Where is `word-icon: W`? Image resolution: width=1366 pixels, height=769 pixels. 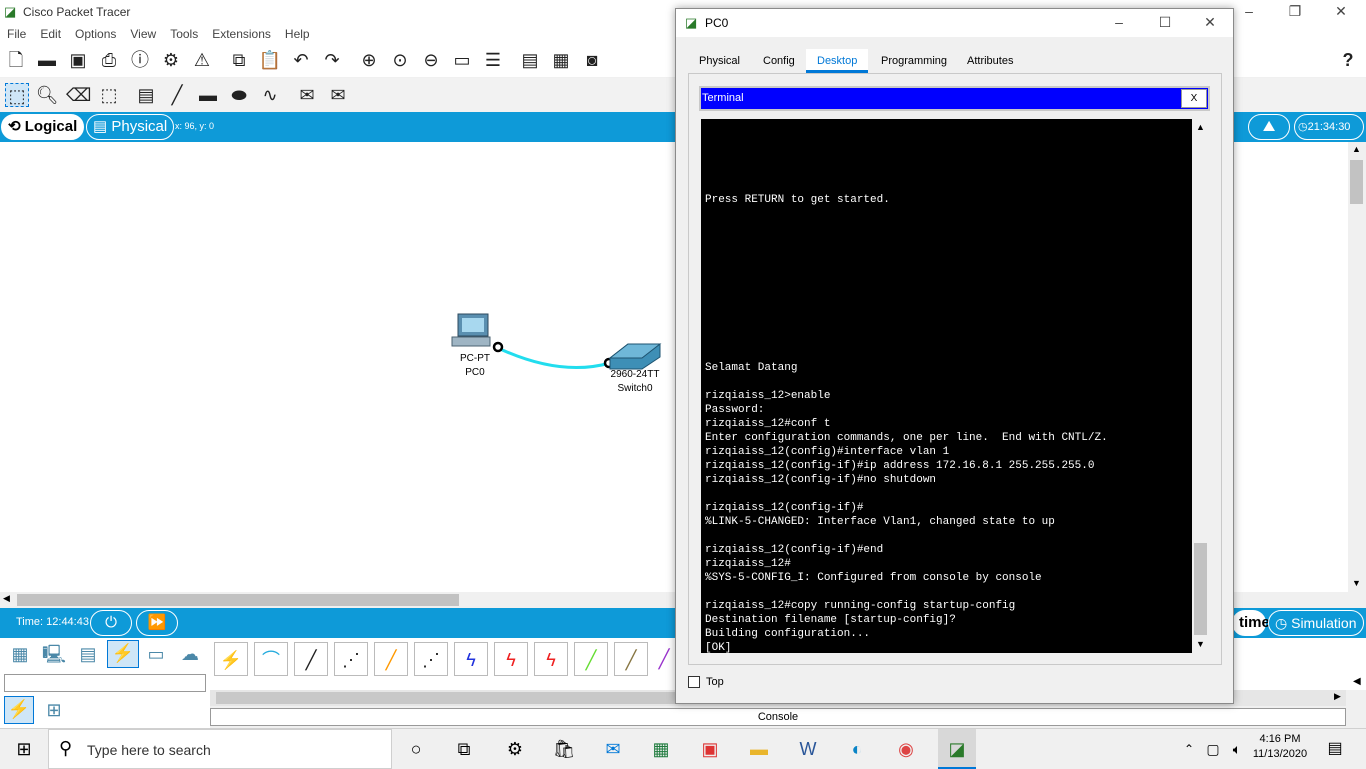
word-icon: W is located at coordinates (808, 749).